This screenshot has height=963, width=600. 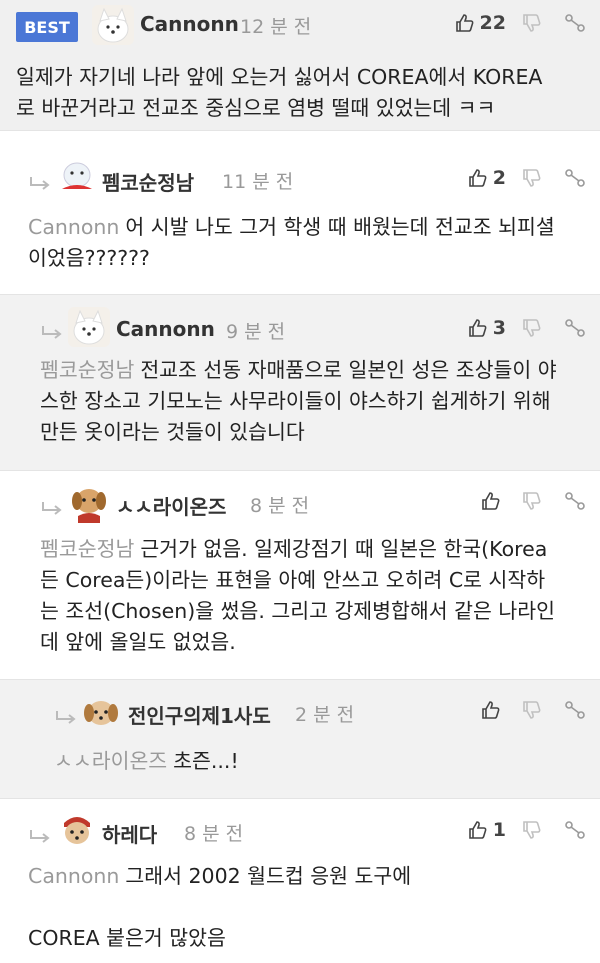 What do you see at coordinates (110, 761) in the screenshot?
I see `mention: ㅅㅅ라이온즈` at bounding box center [110, 761].